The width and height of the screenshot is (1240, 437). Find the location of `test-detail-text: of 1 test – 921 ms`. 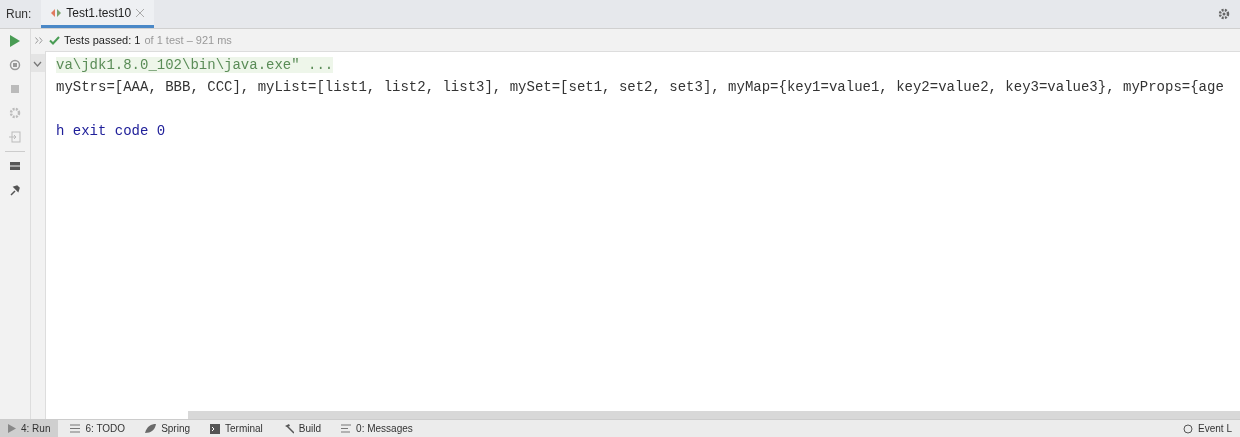

test-detail-text: of 1 test – 921 ms is located at coordinates (188, 40).